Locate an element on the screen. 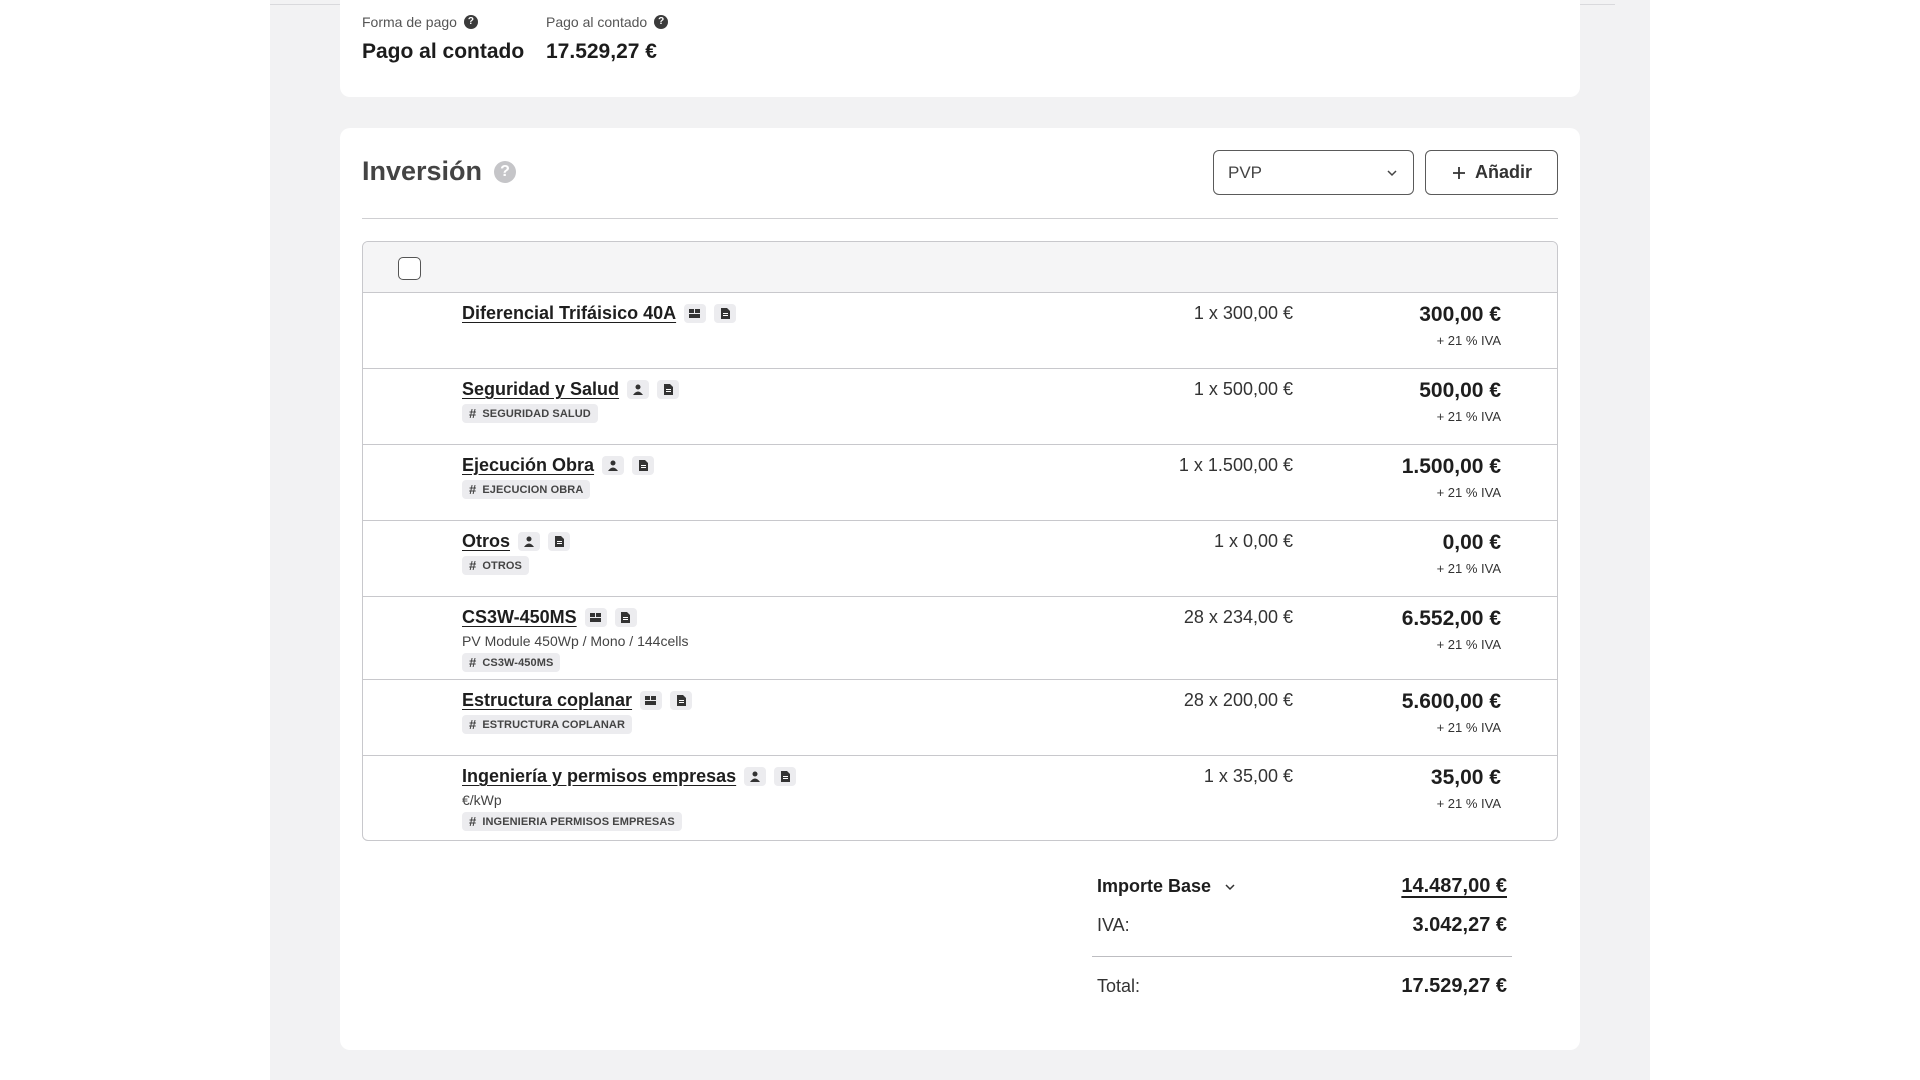 This screenshot has height=1080, width=1920. total-row: Total: 17.529,27 € is located at coordinates (1302, 986).